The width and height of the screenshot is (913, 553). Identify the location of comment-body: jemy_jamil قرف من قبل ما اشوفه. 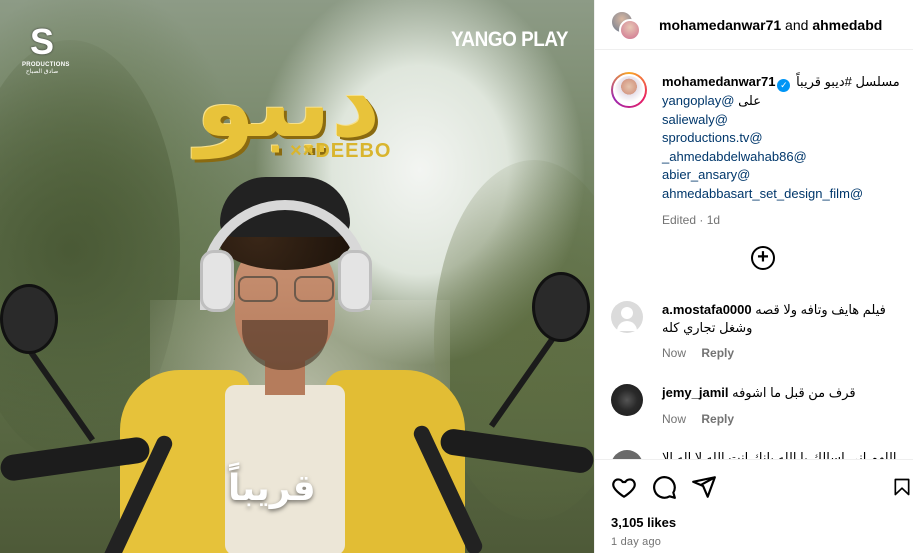
(784, 393).